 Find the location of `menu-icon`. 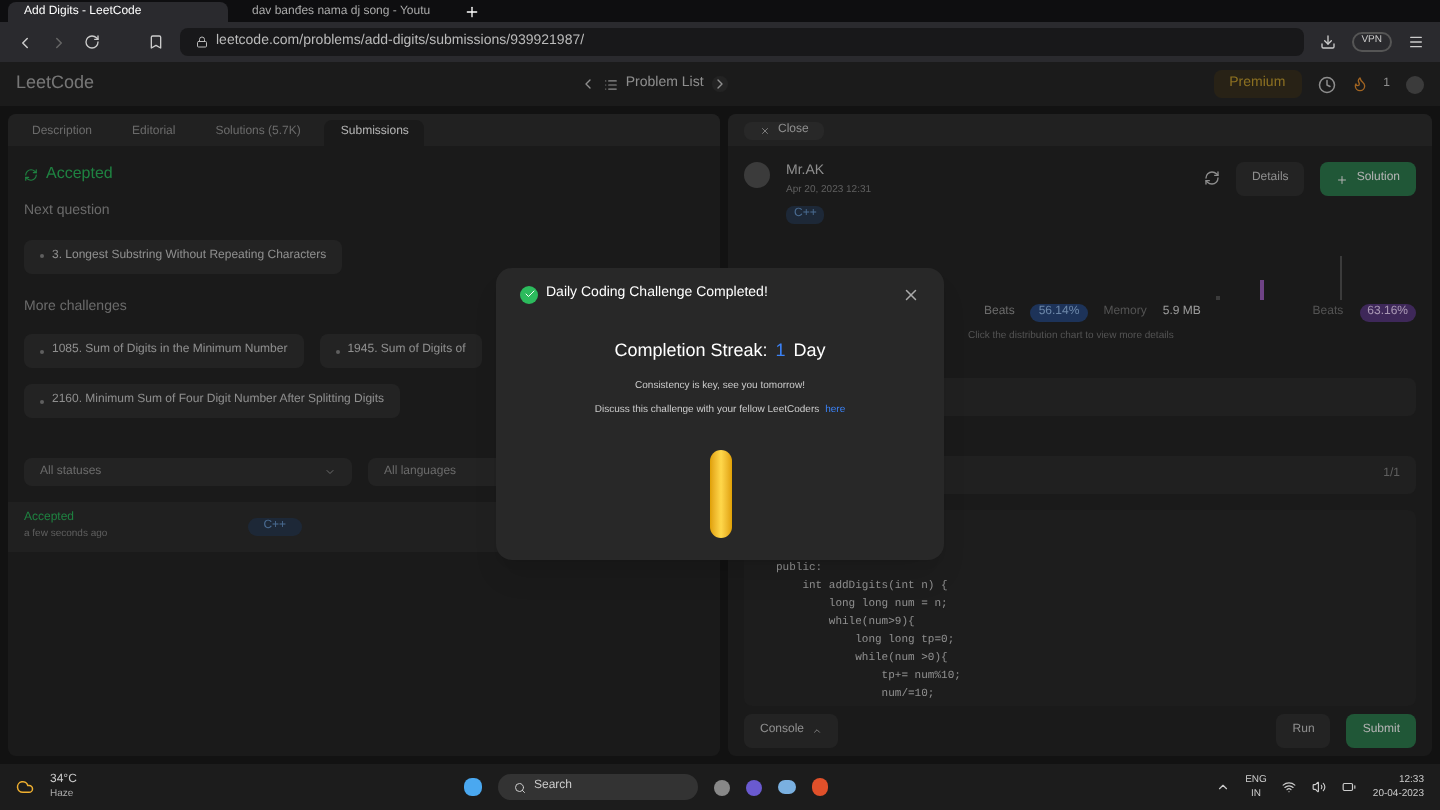

menu-icon is located at coordinates (1416, 42).